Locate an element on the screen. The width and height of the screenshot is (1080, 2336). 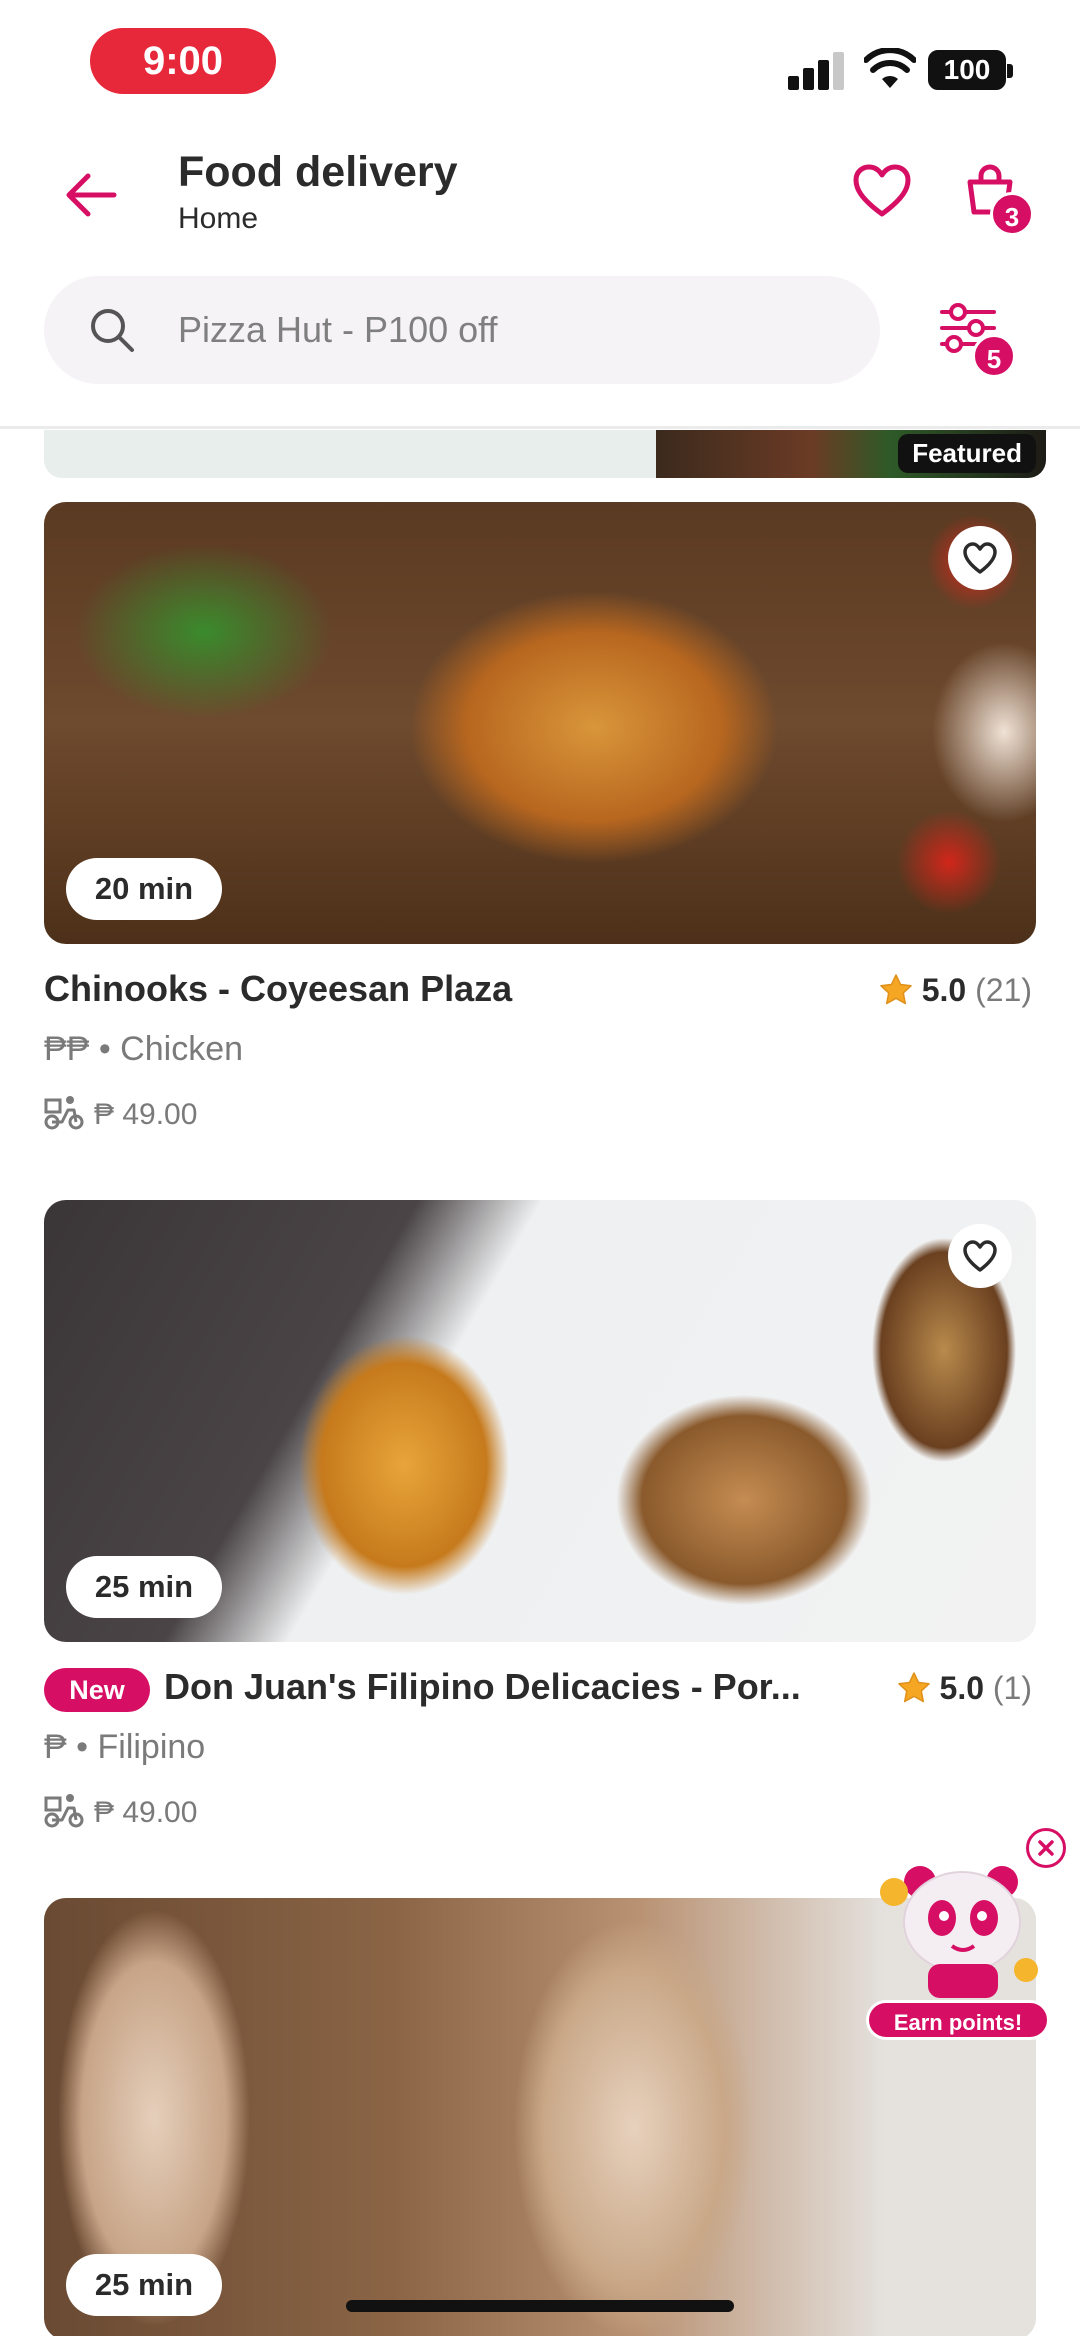
price-level: ₱₱ is located at coordinates (67, 1049).